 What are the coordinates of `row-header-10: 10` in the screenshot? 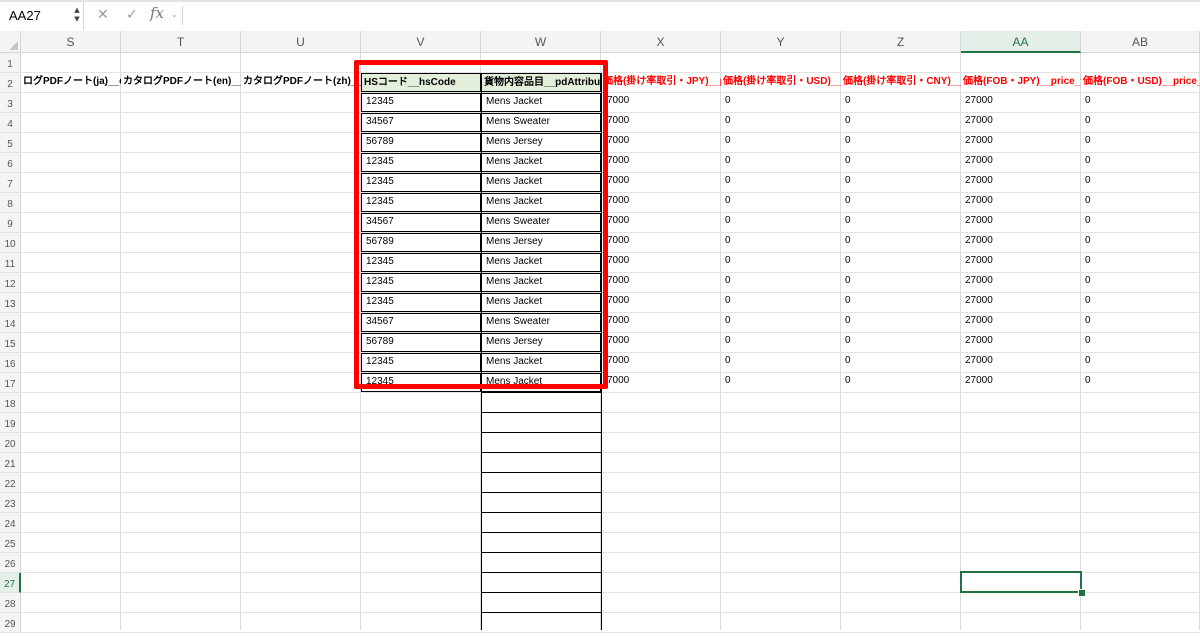 It's located at (10, 243).